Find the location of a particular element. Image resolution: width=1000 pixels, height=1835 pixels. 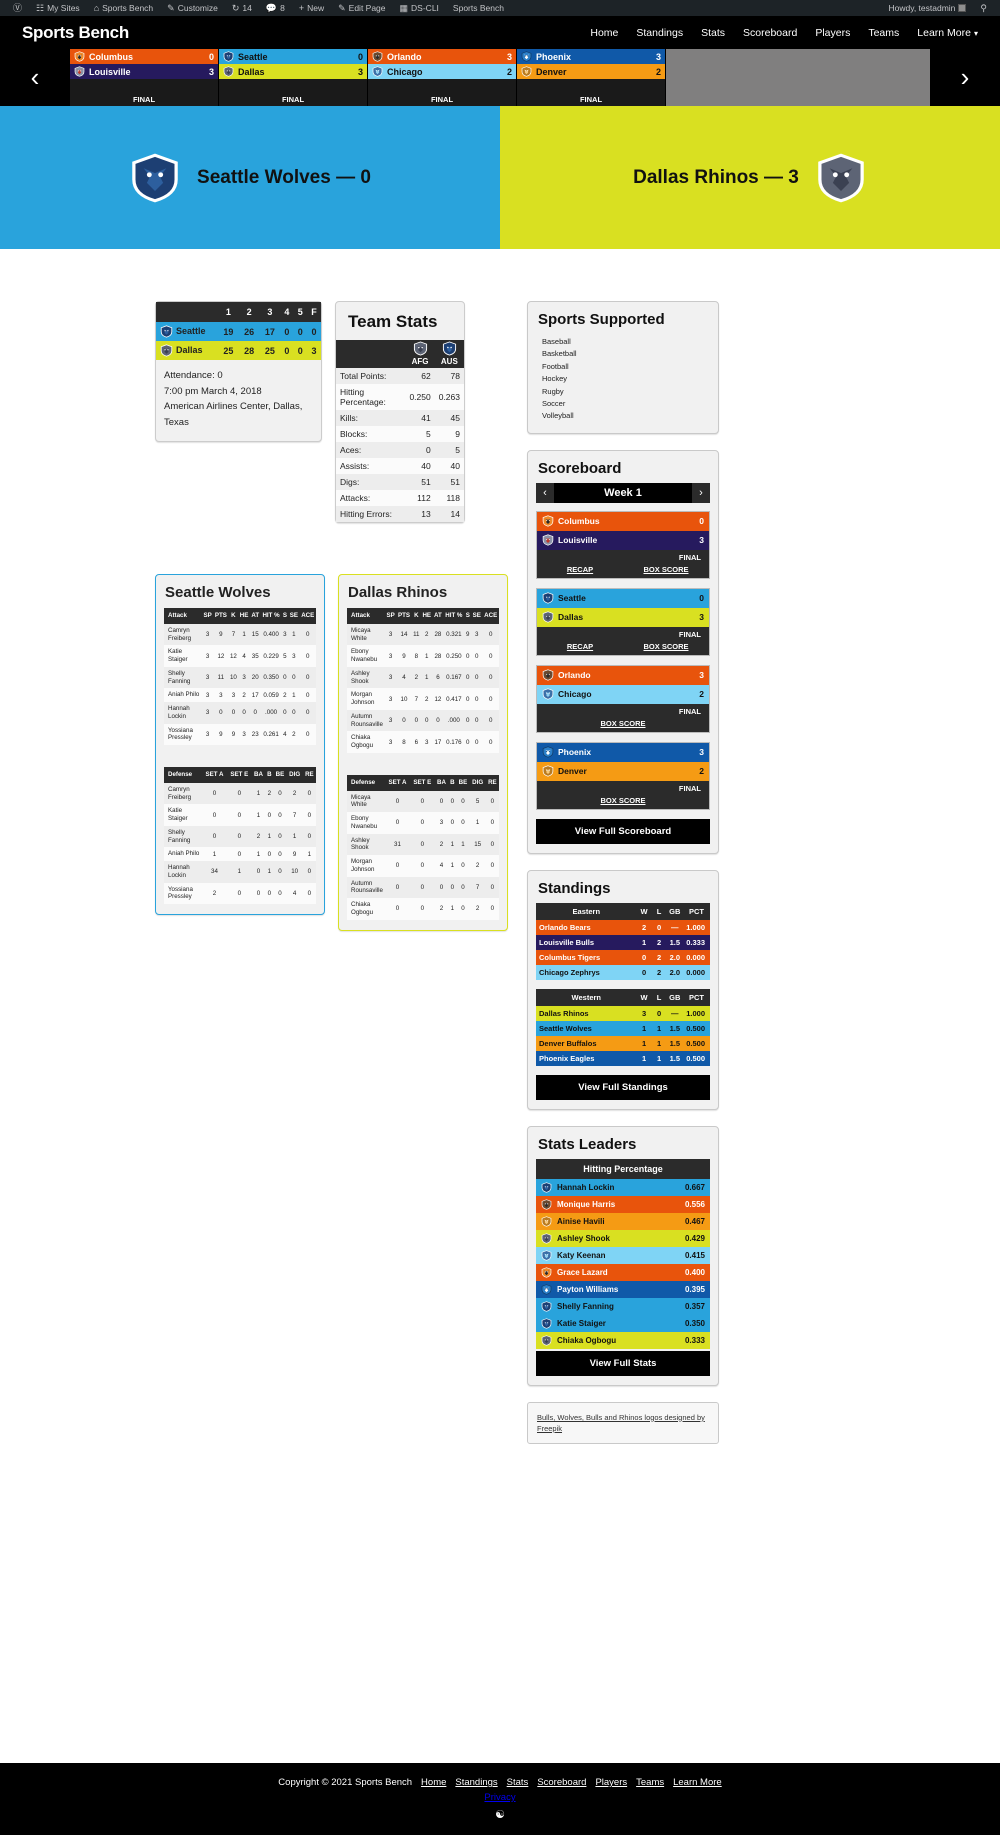

table-row: Hannah Lockin 34 1 0 1 0 10 0 is located at coordinates (240, 872).